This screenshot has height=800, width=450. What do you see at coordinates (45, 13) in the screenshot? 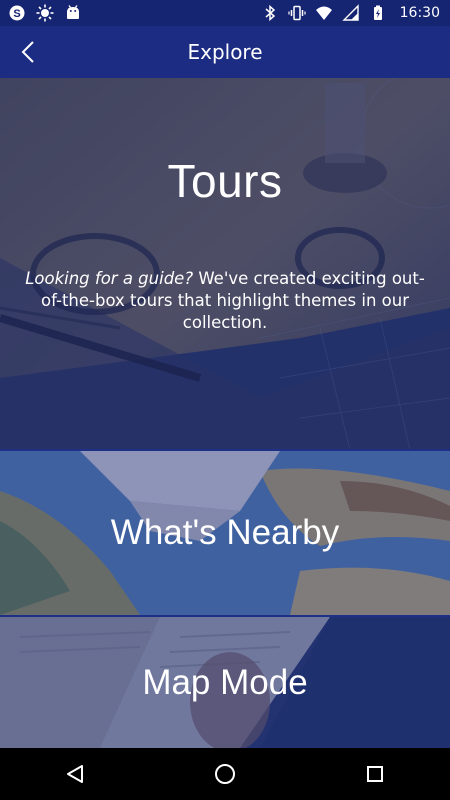
I see `settings-sun-icon` at bounding box center [45, 13].